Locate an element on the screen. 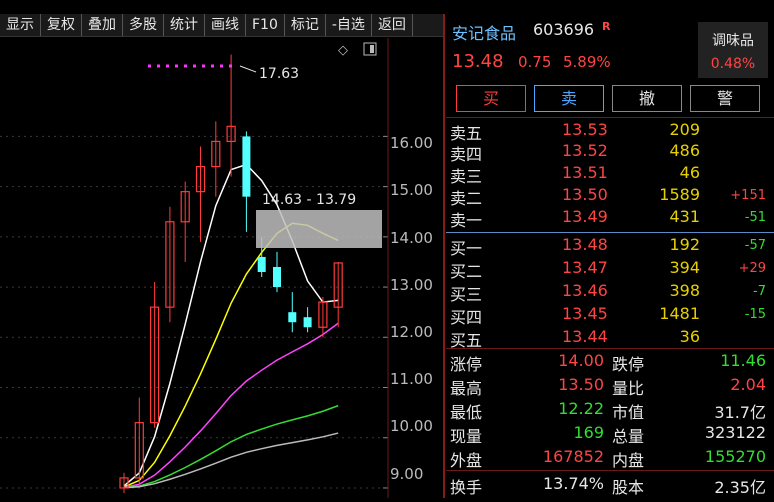 The height and width of the screenshot is (502, 774). y-tick-label: 14.00 is located at coordinates (411, 238).